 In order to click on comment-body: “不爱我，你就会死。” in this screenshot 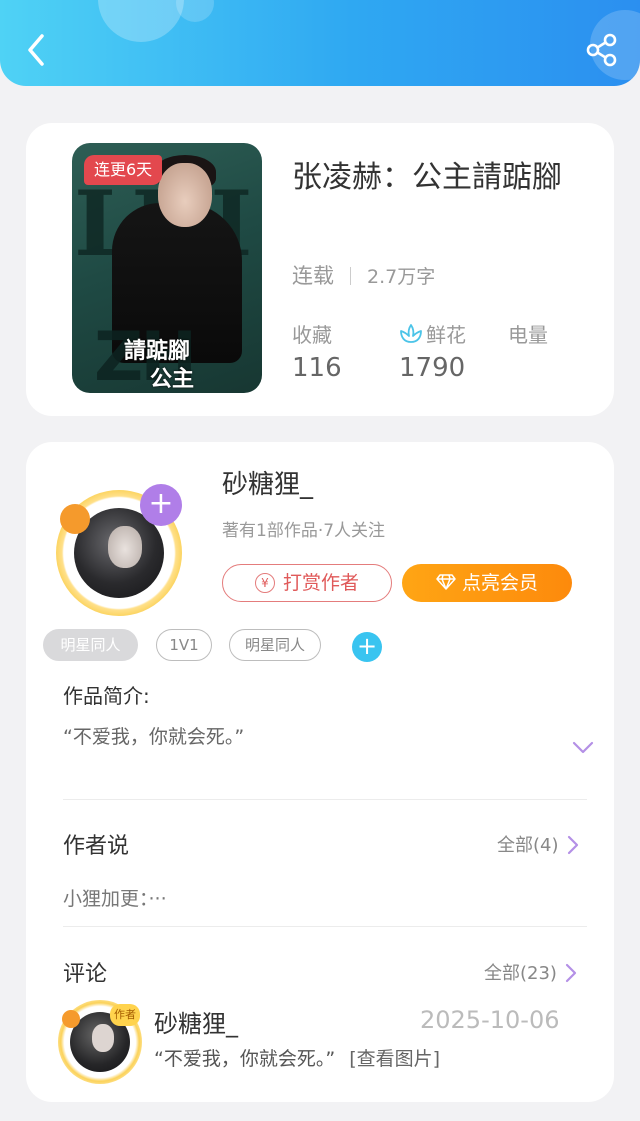, I will do `click(245, 1059)`.